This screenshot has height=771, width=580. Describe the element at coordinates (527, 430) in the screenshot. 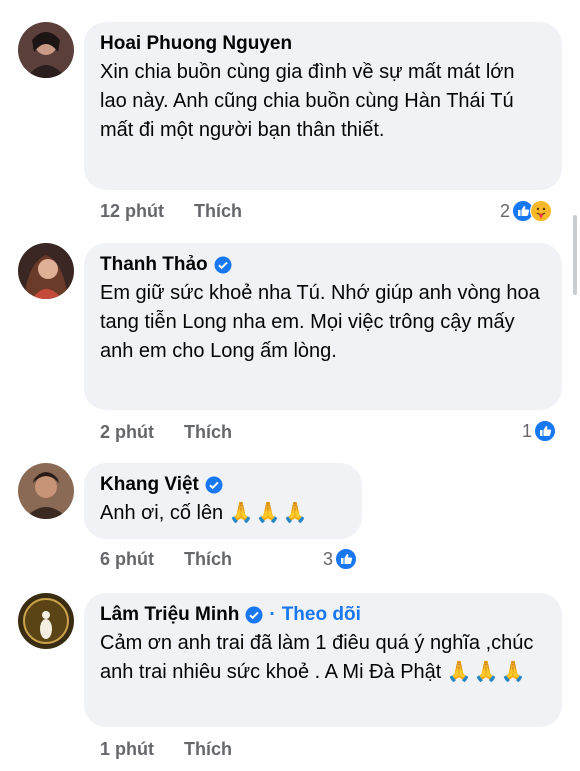

I see `reaction-count: 1` at that location.